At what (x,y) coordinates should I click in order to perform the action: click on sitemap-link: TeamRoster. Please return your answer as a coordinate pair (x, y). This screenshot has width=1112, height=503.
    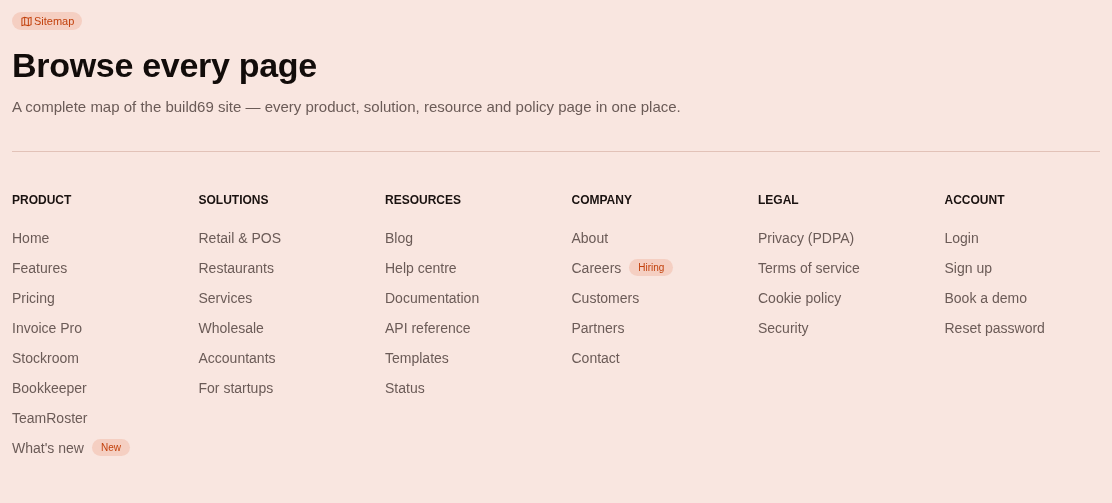
    Looking at the image, I should click on (50, 417).